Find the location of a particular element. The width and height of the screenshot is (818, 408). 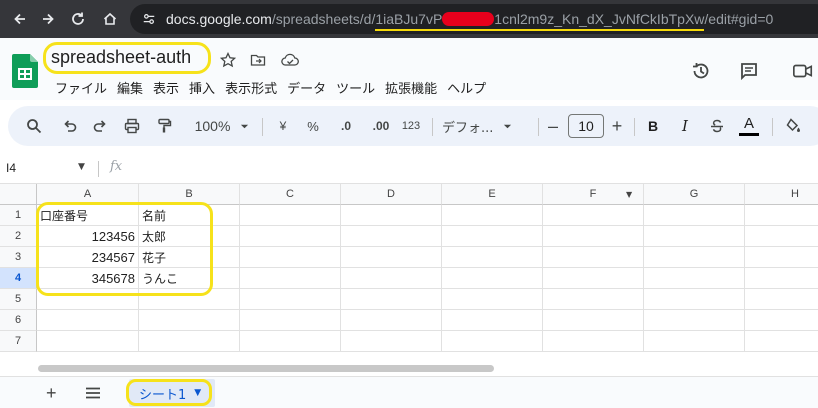

menu-format: 表示形式 is located at coordinates (251, 87).